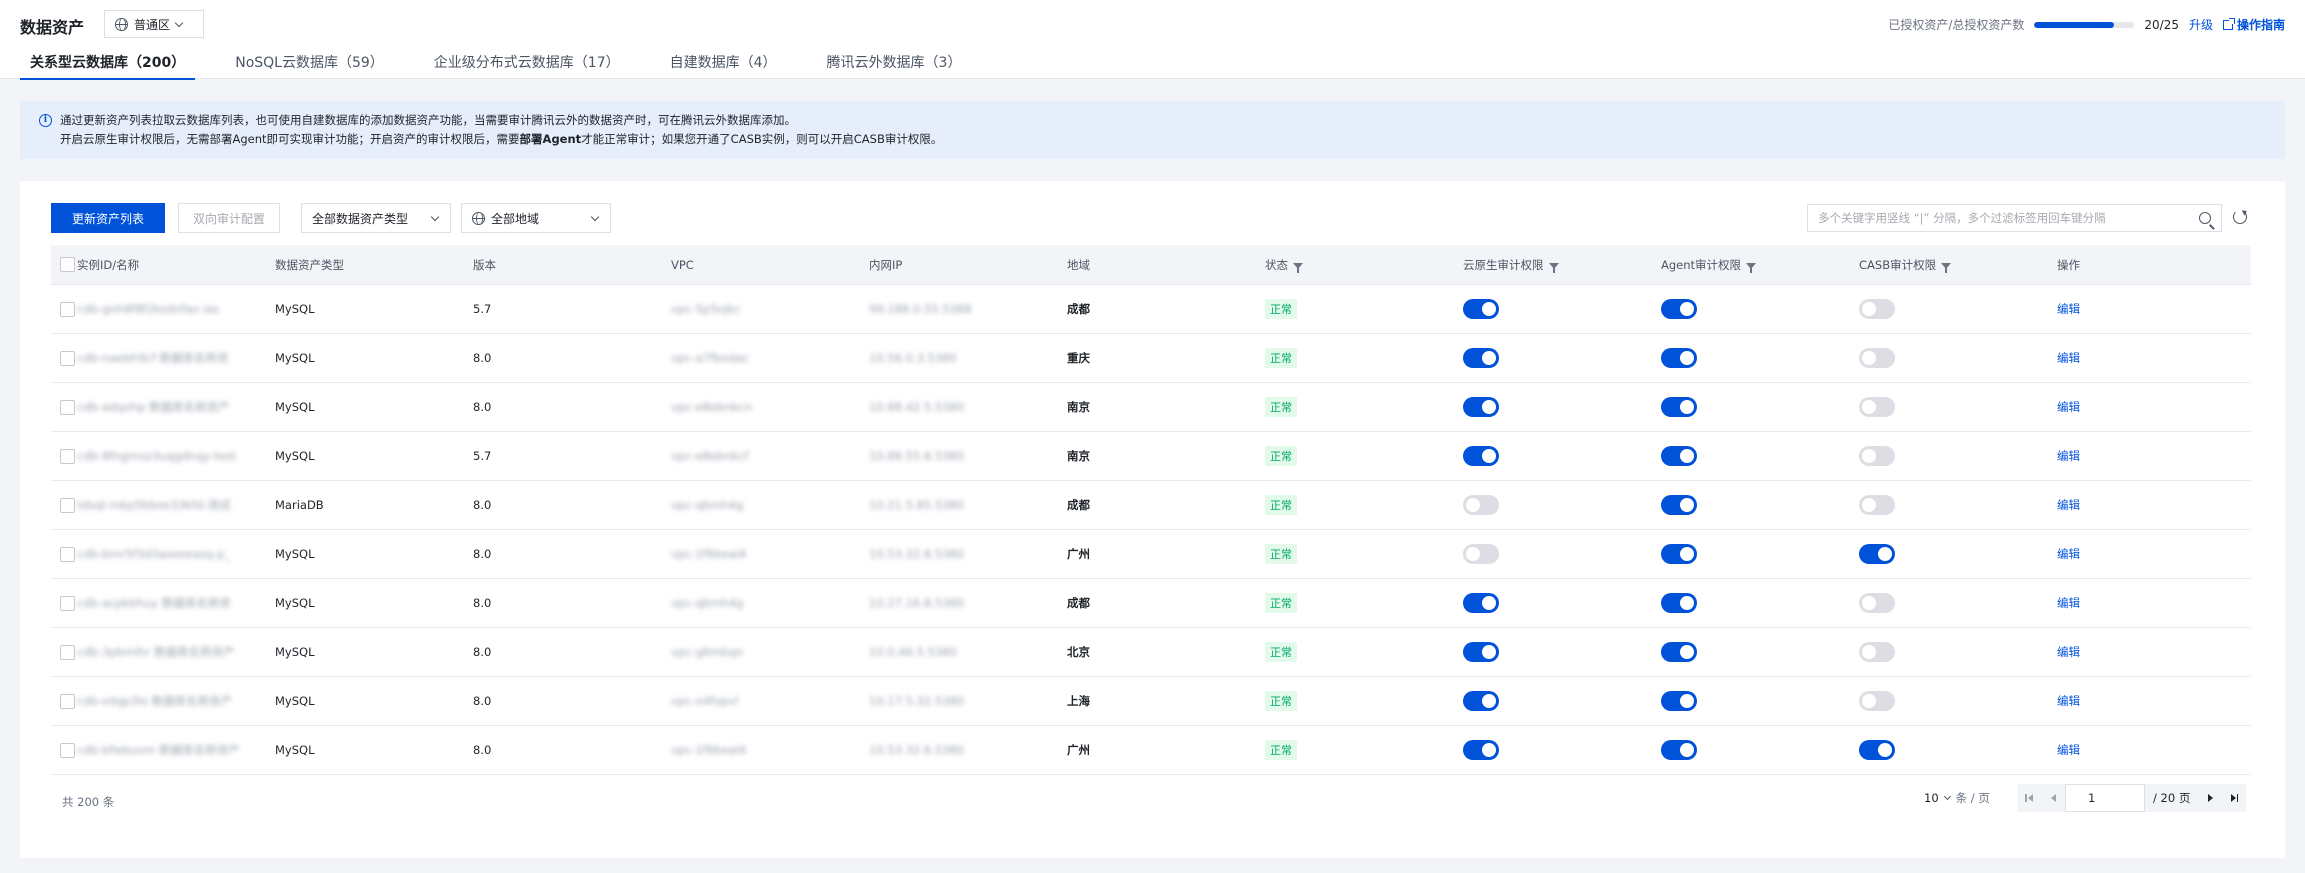 The height and width of the screenshot is (873, 2305). Describe the element at coordinates (108, 218) in the screenshot. I see `update-asset-list-button: 更新资产列表` at that location.